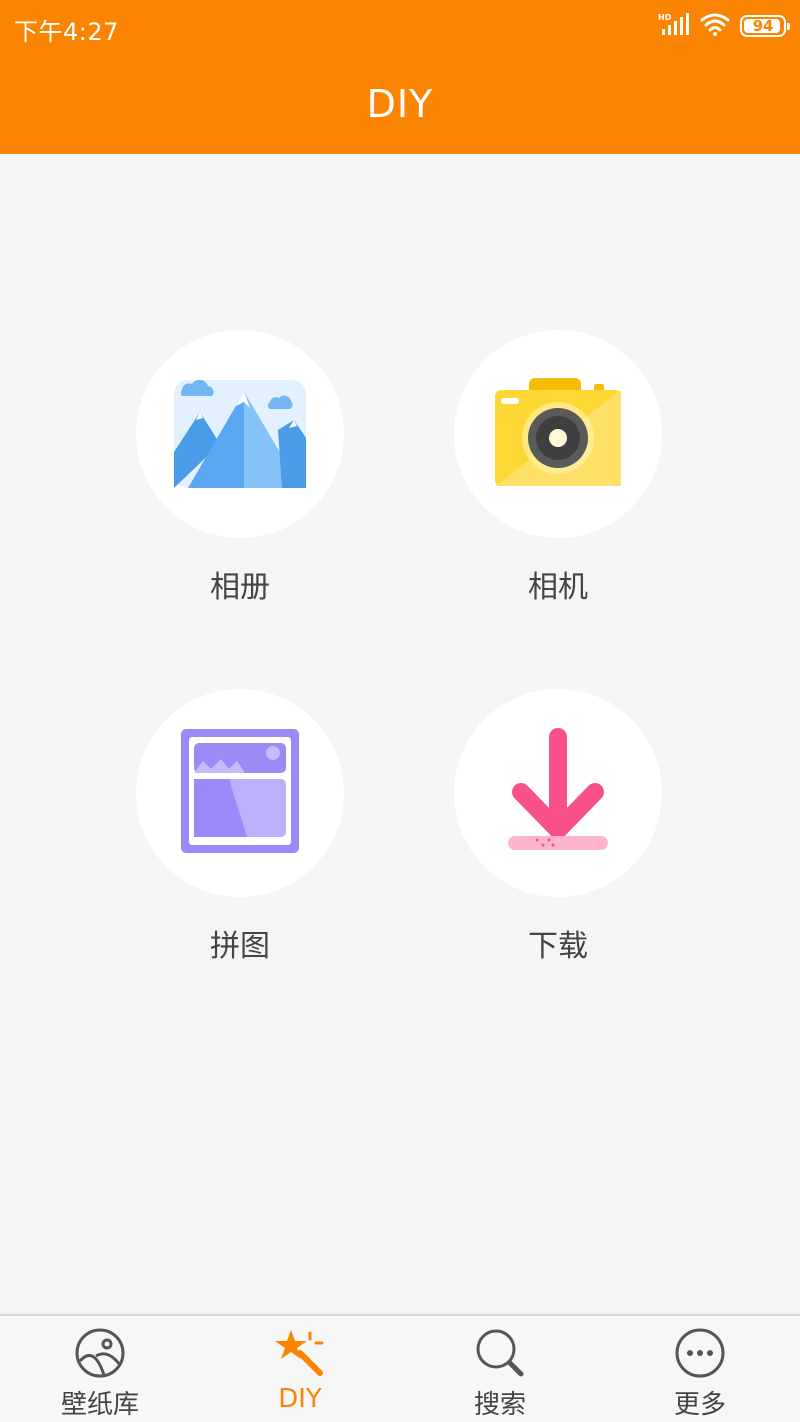 The width and height of the screenshot is (800, 1422). I want to click on page-title: DIY, so click(400, 104).